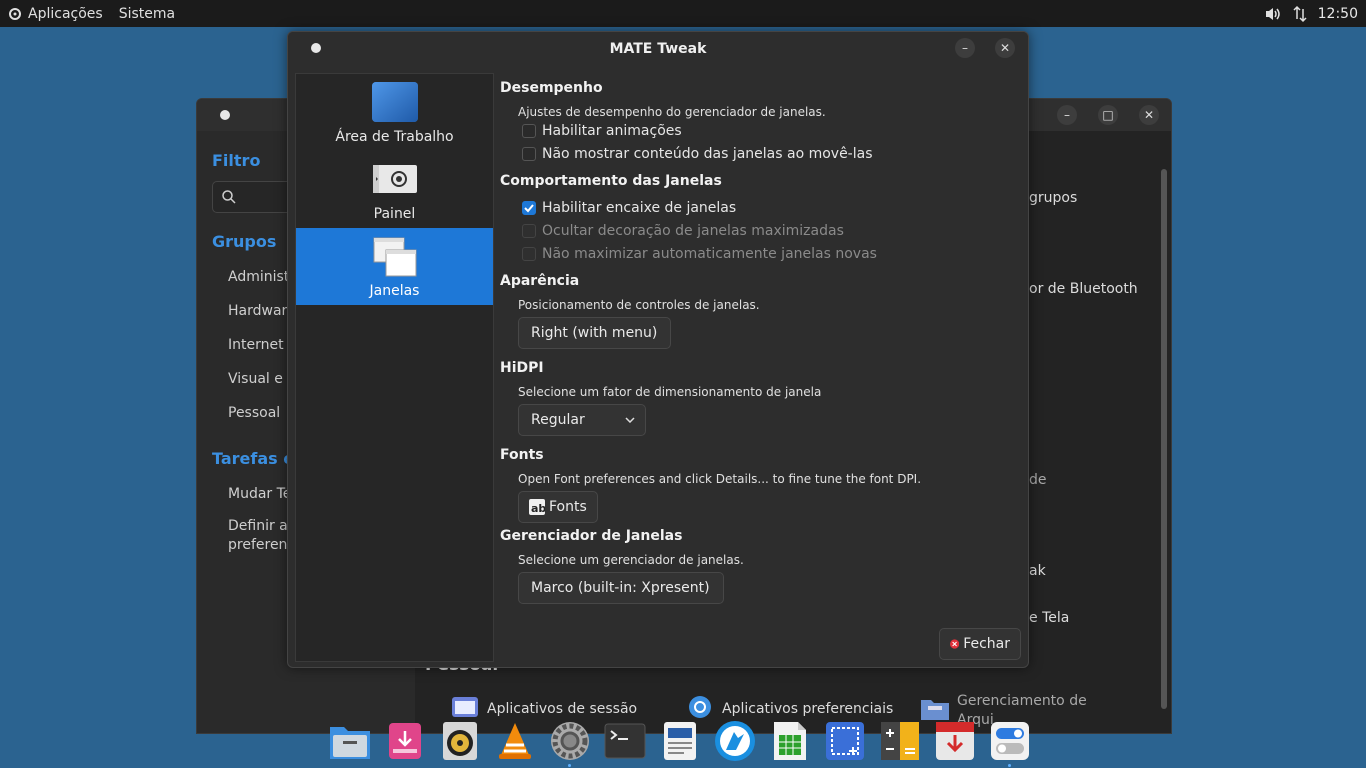 This screenshot has height=768, width=1366. Describe the element at coordinates (395, 257) in the screenshot. I see `windows-icon` at that location.